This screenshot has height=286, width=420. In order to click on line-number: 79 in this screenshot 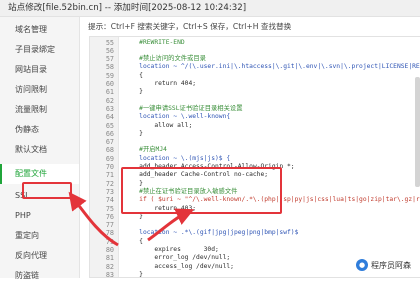, I will do `click(109, 241)`.